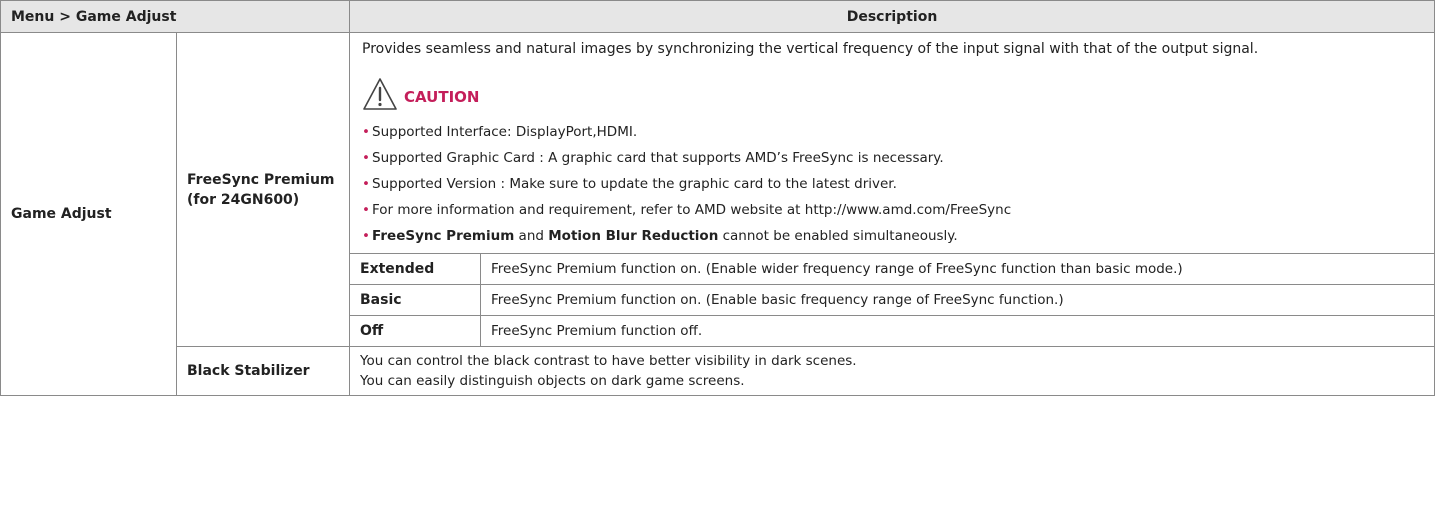  I want to click on caution-note-item: • Supported Interface: DisplayPort,HDMI., so click(892, 132).